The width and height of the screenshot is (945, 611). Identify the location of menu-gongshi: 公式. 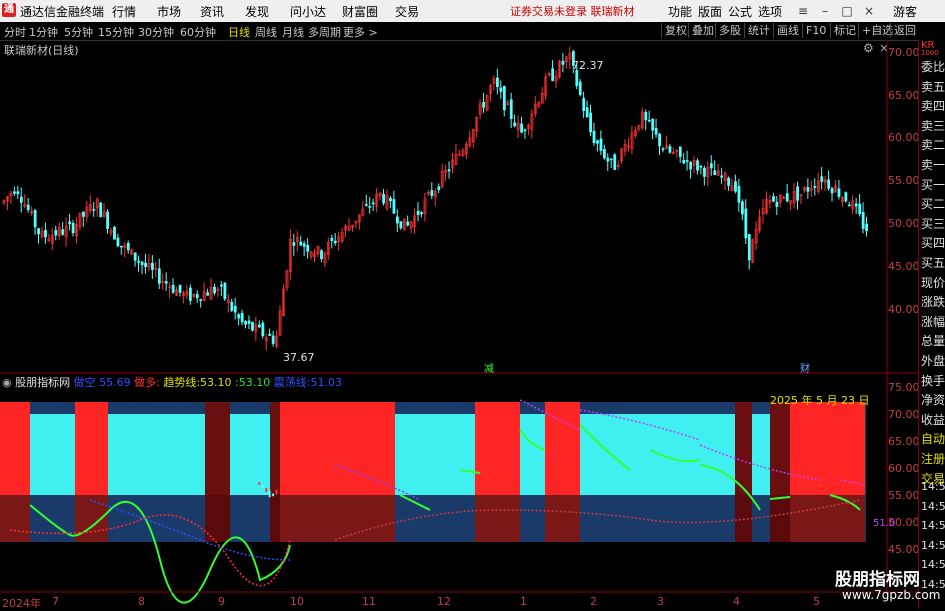
(740, 11).